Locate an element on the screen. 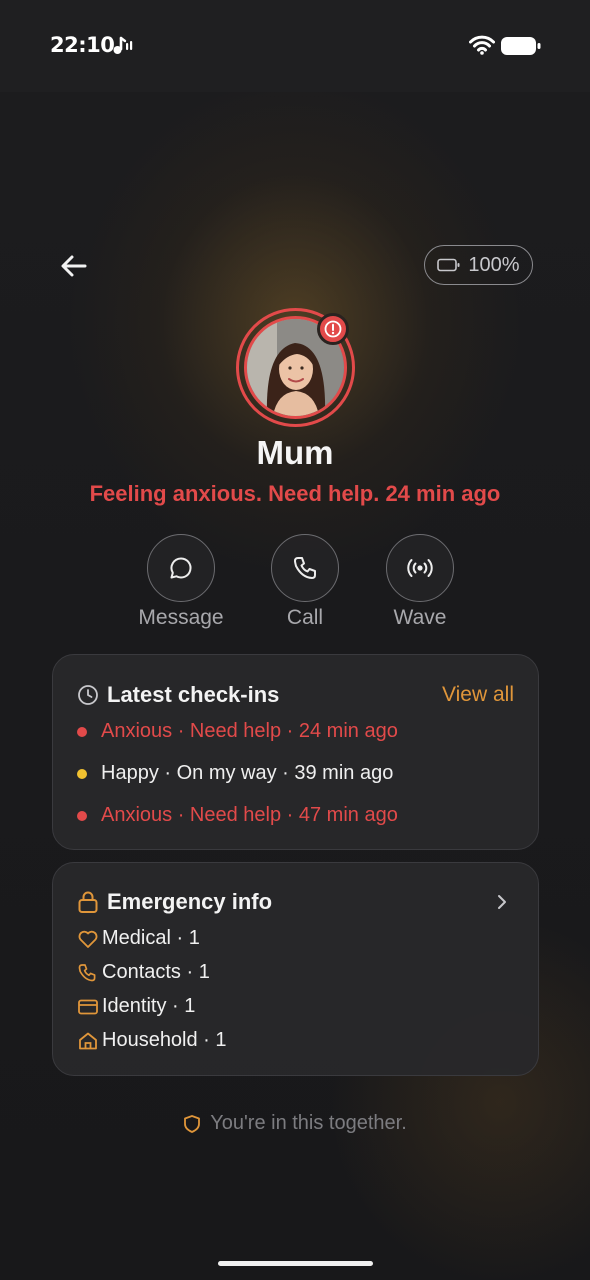 The width and height of the screenshot is (590, 1280). checkin-item: Happy · On my way · 39 min ago is located at coordinates (235, 773).